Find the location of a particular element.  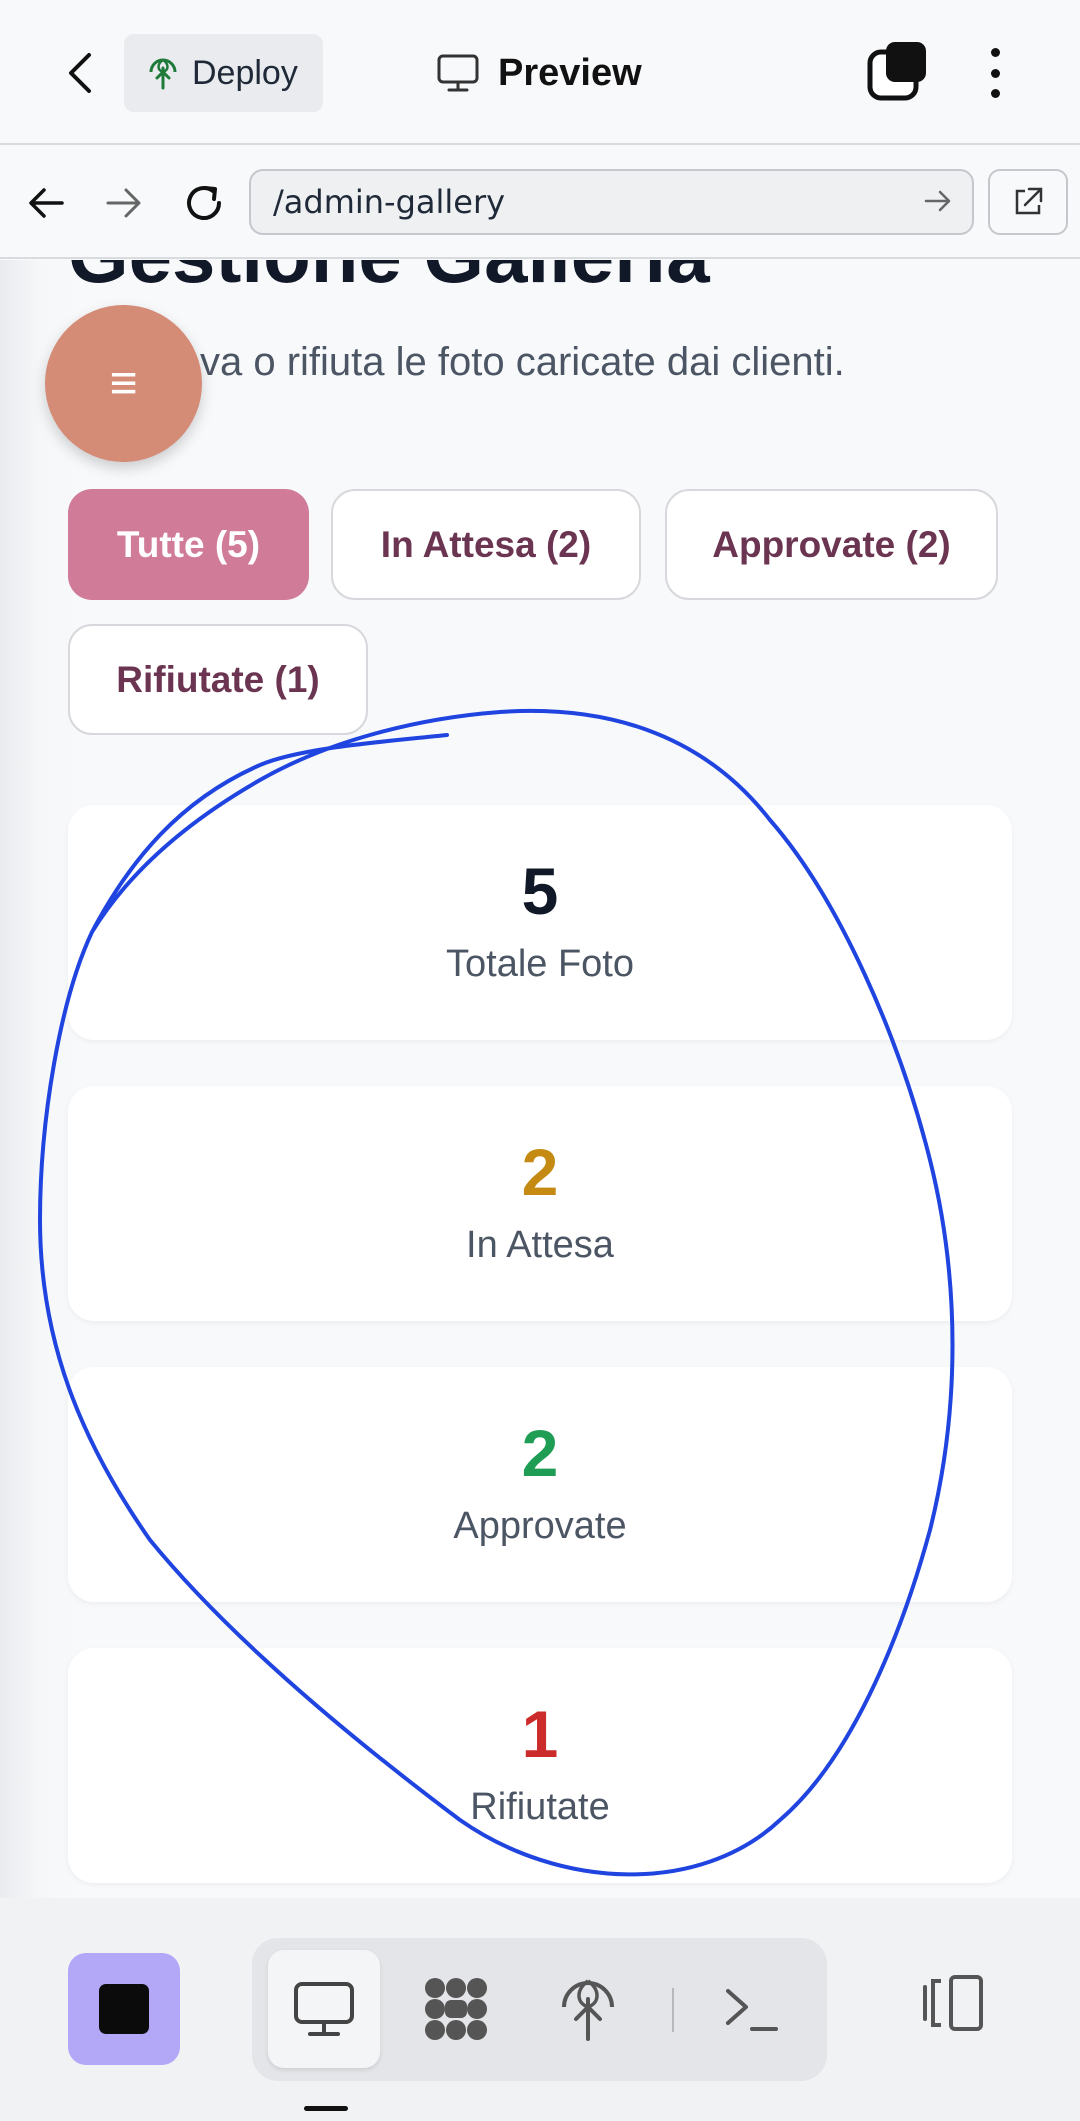

stat-label: In Attesa is located at coordinates (540, 1245).